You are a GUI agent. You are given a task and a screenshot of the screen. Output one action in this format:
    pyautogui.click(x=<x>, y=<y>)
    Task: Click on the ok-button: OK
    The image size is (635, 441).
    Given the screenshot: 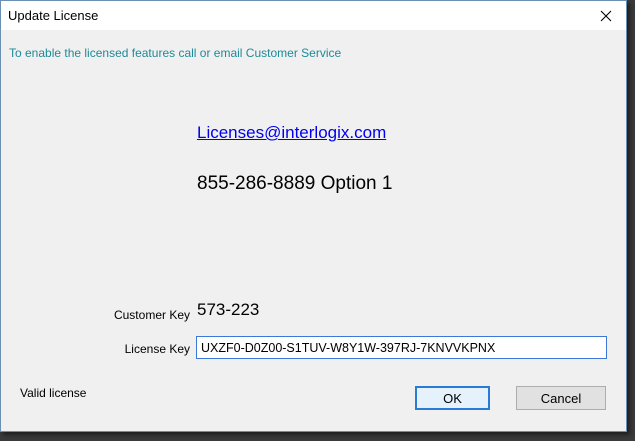 What is the action you would take?
    pyautogui.click(x=452, y=398)
    